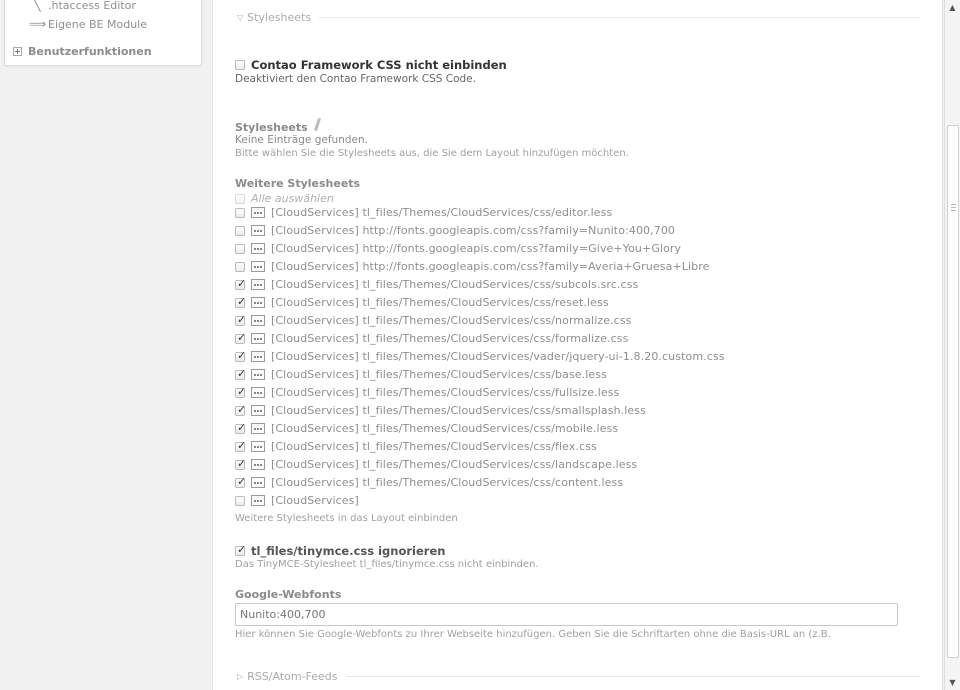 The image size is (960, 690). I want to click on framework-css-field: Contao Framework CSS nicht einbinden, so click(371, 65).